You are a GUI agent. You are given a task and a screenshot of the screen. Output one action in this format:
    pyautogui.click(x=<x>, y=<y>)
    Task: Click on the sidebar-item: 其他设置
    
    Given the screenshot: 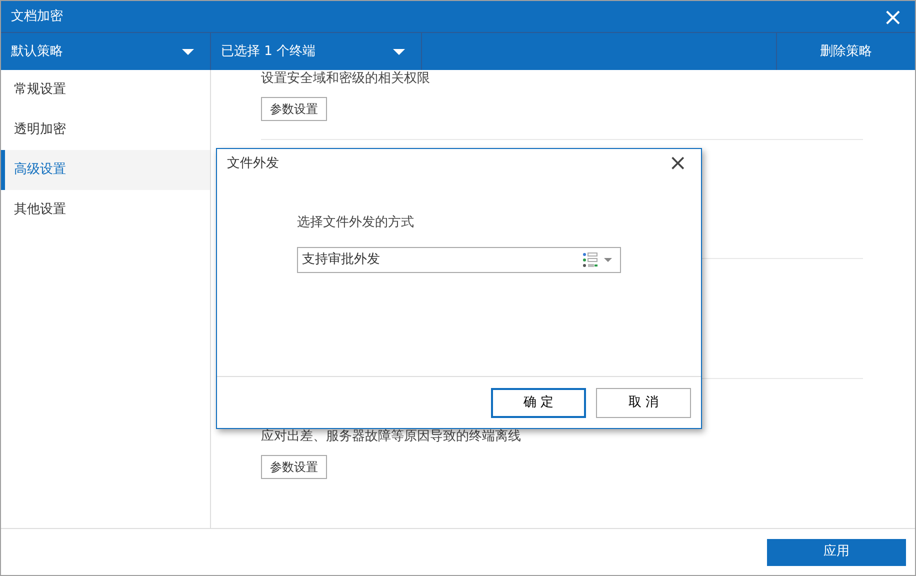 What is the action you would take?
    pyautogui.click(x=105, y=210)
    